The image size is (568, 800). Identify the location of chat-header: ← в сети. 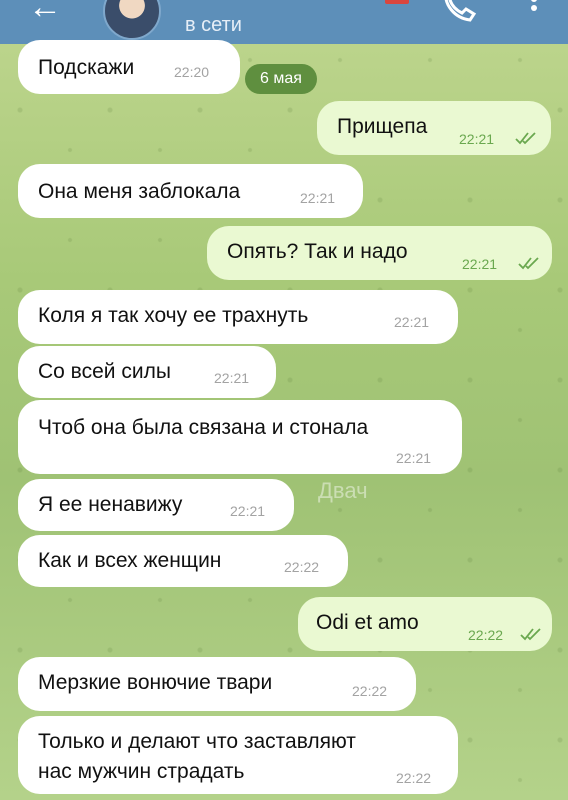
(284, 22).